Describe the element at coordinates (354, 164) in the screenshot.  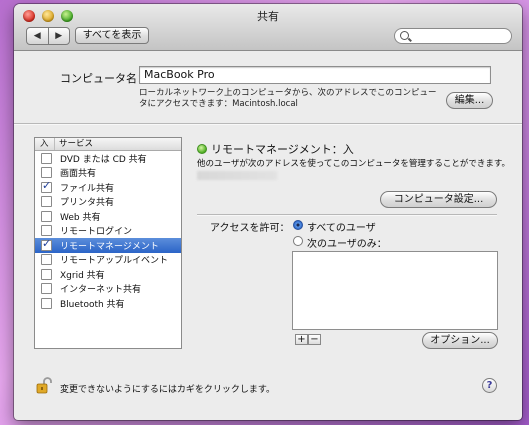
I see `service-description: 他のユーザが次のアドレスを使ってこのコンピュータを管理することができます。` at that location.